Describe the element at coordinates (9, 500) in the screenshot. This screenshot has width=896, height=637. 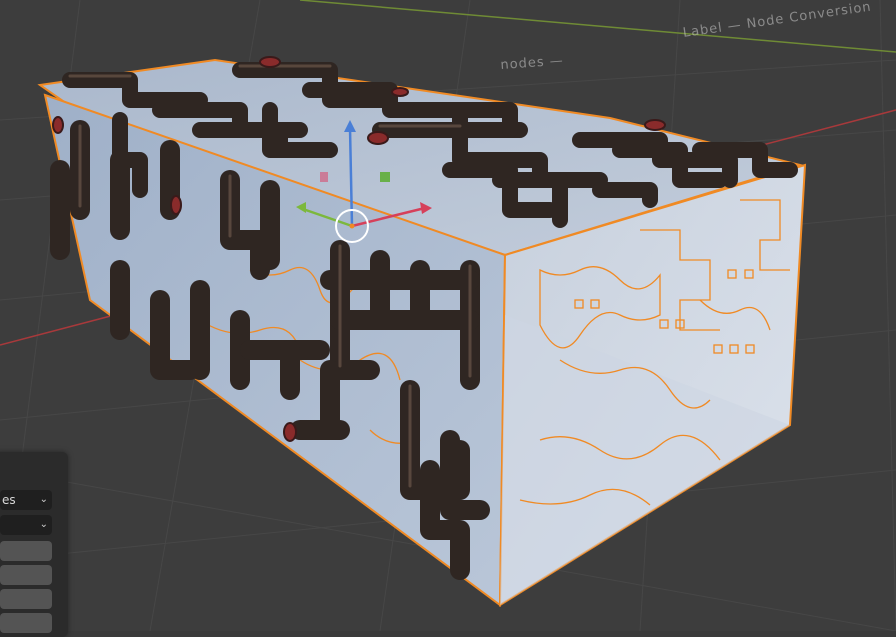
I see `mode-dropdown-value: es` at that location.